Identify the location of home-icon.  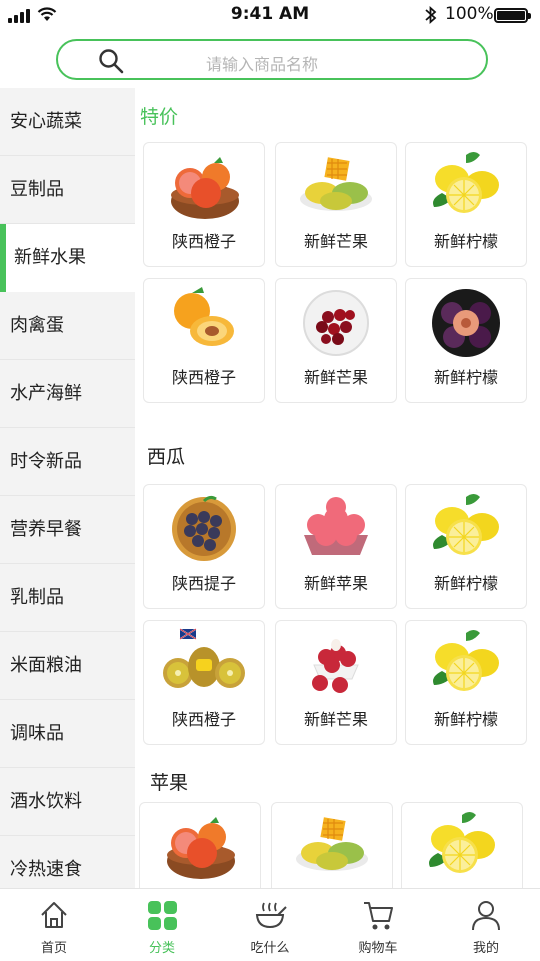
(54, 915).